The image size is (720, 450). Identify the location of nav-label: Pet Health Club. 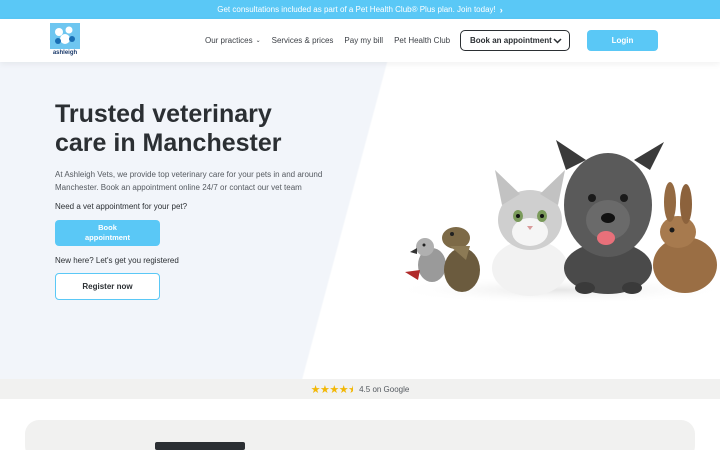
(422, 40).